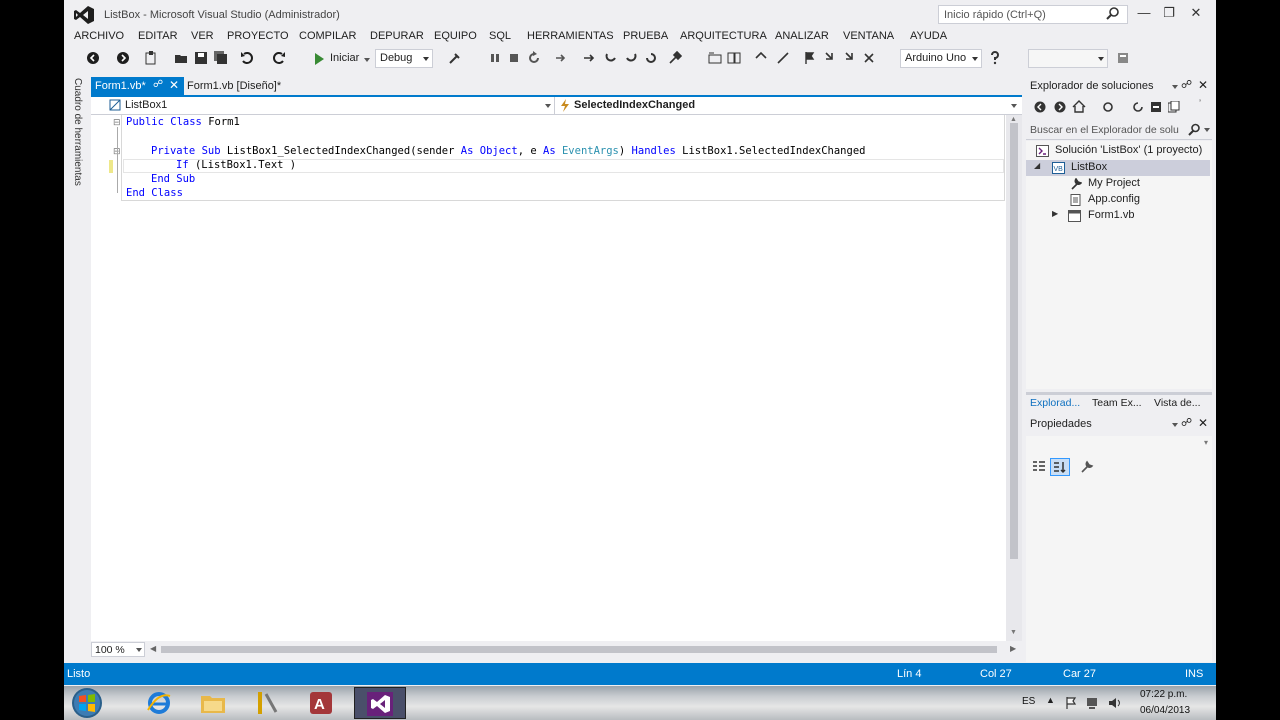  What do you see at coordinates (202, 36) in the screenshot?
I see `menu-ver: VER` at bounding box center [202, 36].